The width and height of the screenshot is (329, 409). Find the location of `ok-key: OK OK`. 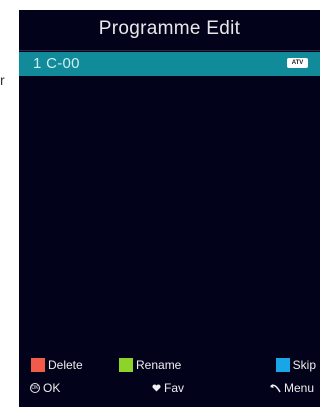

ok-key: OK OK is located at coordinates (45, 388).